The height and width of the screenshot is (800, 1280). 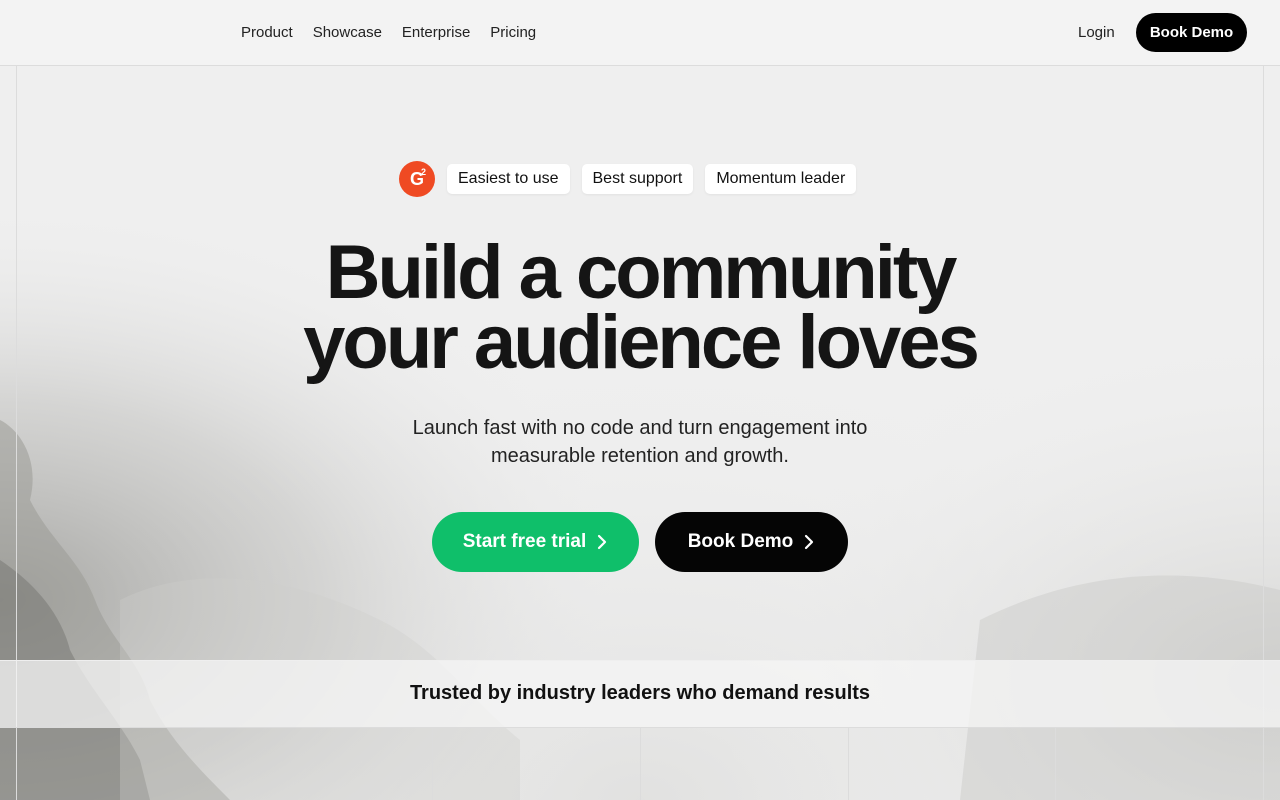 What do you see at coordinates (641, 342) in the screenshot?
I see `hero-headline-line-2: your audience loves` at bounding box center [641, 342].